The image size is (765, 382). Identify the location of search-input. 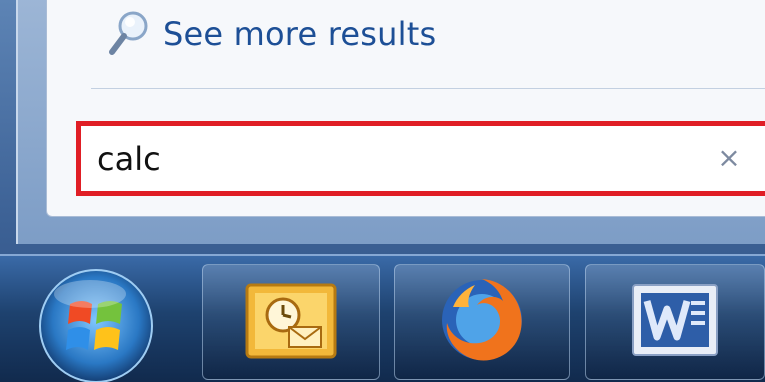
(377, 159).